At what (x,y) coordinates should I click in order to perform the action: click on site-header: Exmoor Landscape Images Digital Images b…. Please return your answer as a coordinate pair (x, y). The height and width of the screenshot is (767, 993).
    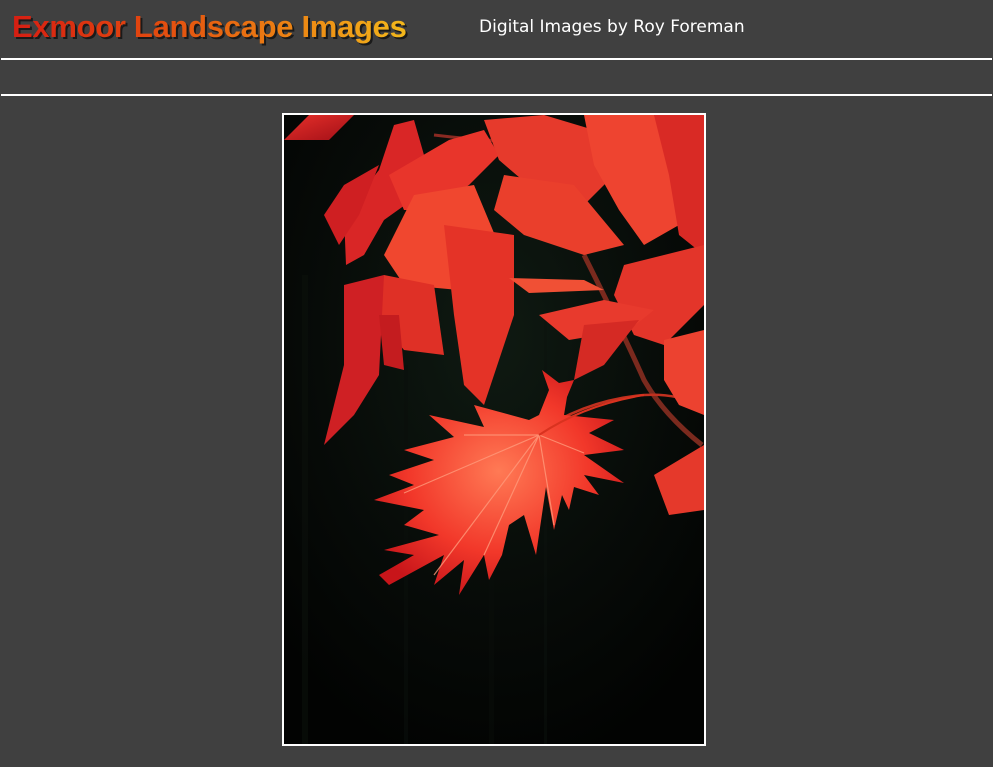
    Looking at the image, I should click on (496, 29).